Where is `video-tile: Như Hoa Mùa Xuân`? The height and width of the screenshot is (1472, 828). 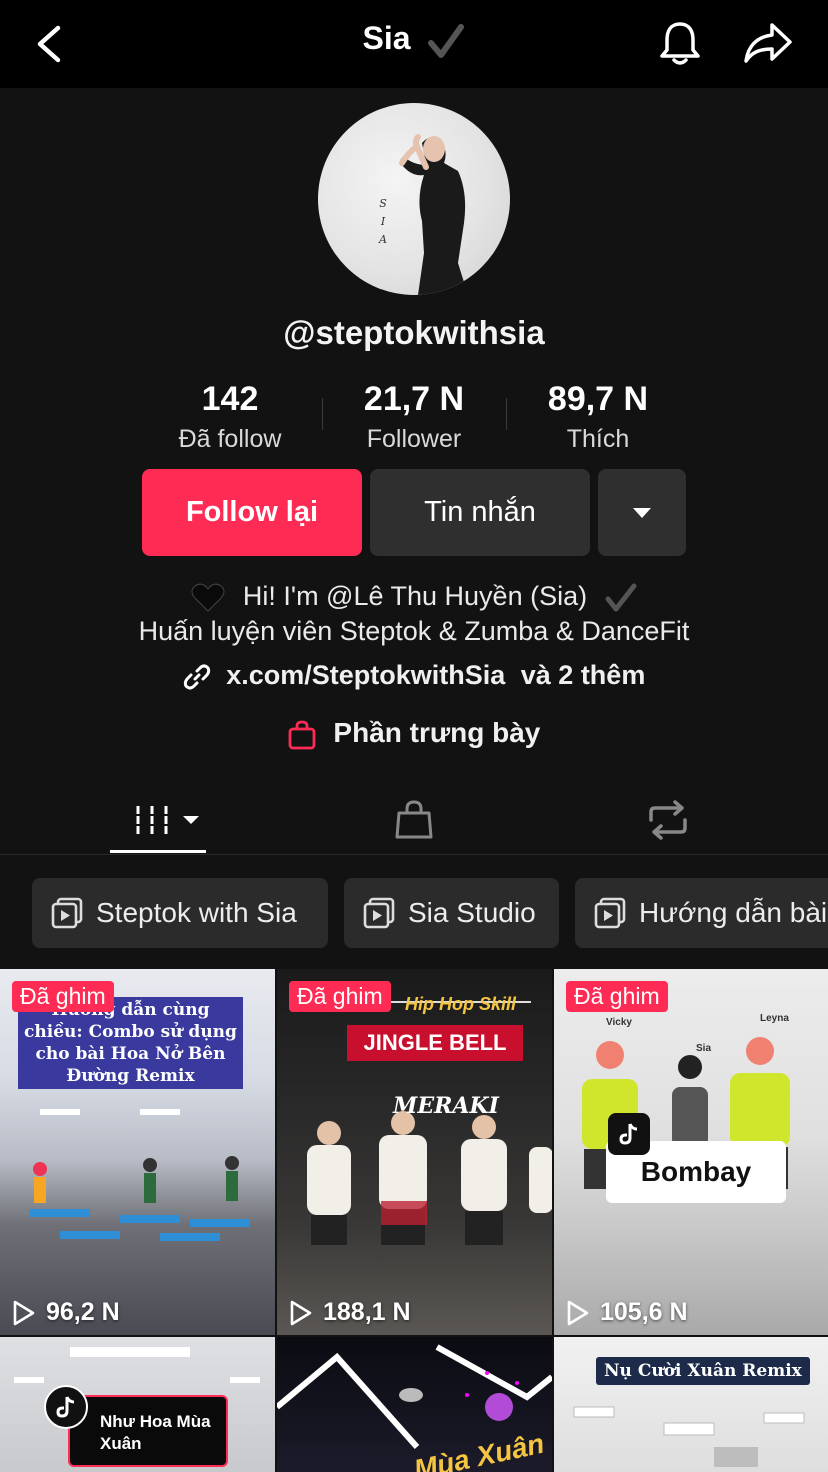
video-tile: Như Hoa Mùa Xuân is located at coordinates (137, 1404).